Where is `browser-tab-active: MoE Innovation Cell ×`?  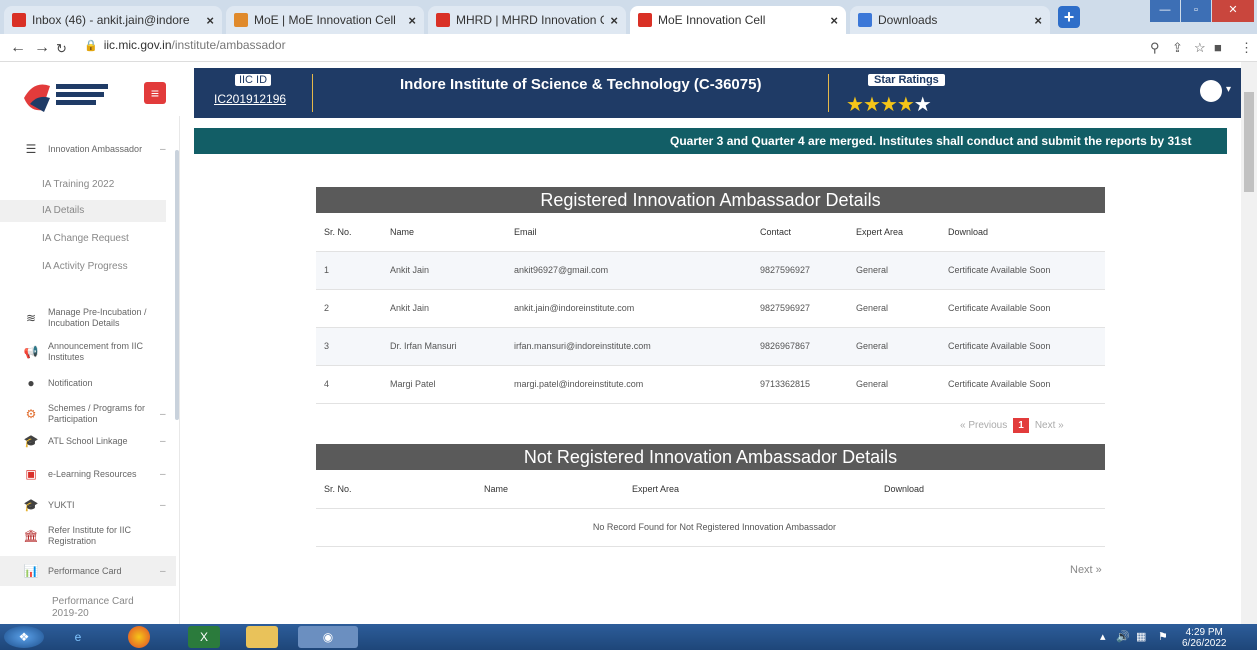 browser-tab-active: MoE Innovation Cell × is located at coordinates (738, 20).